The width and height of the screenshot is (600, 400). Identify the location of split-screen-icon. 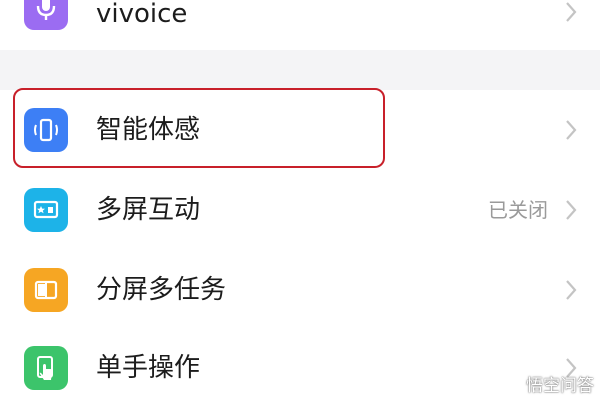
(46, 290).